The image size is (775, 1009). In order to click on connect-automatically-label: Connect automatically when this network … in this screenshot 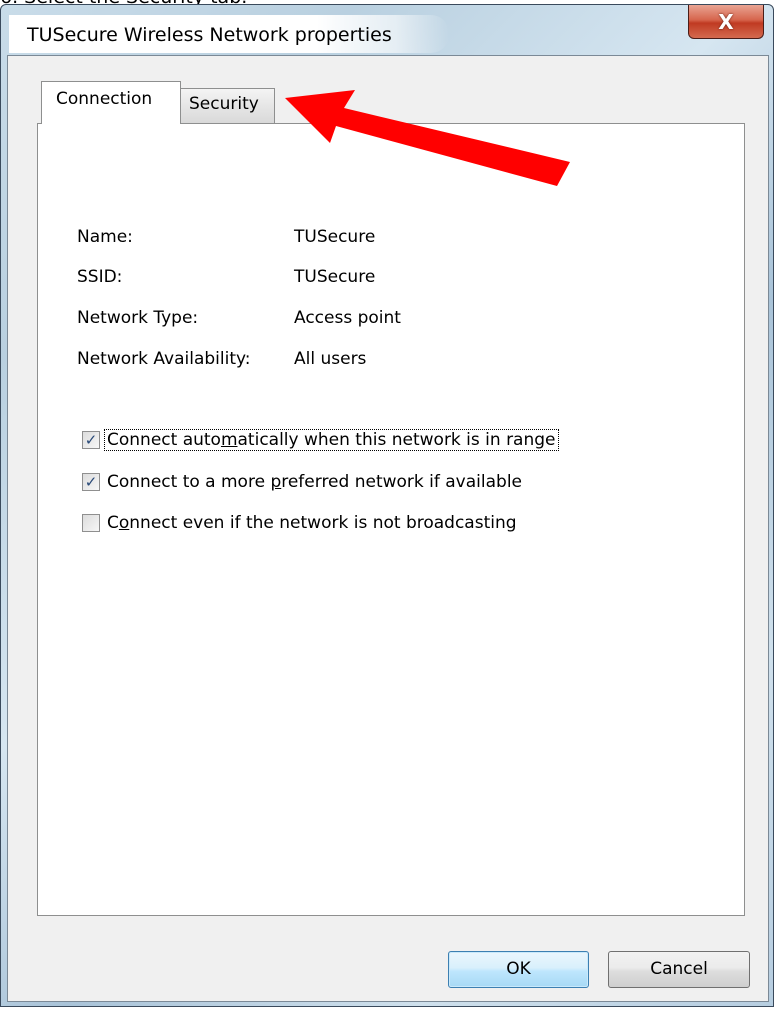, I will do `click(331, 440)`.